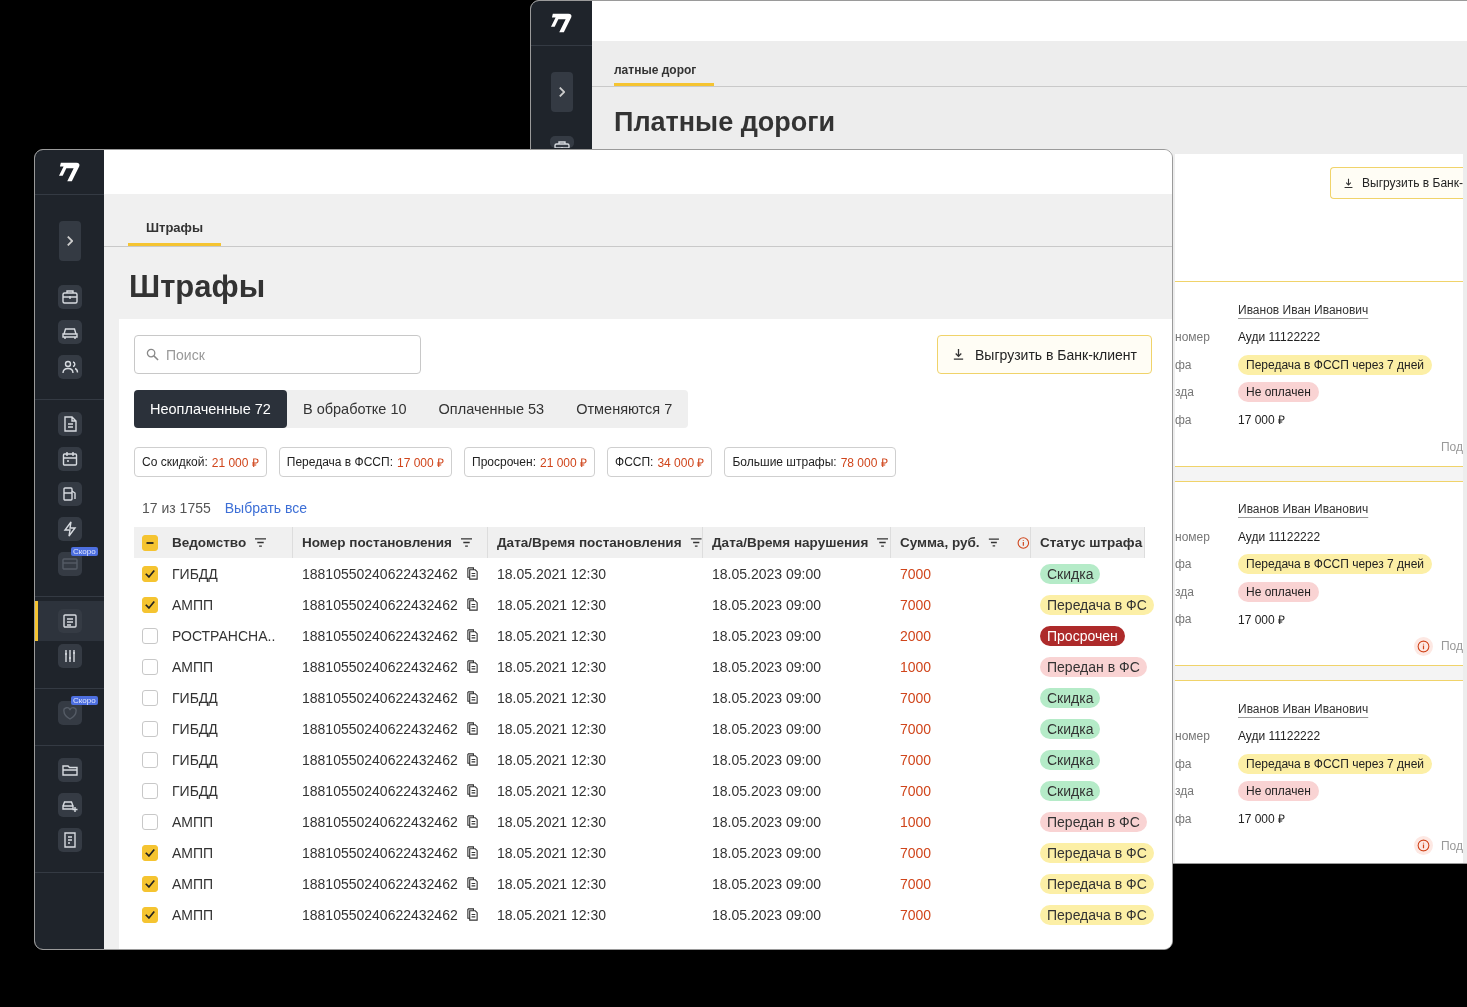 Image resolution: width=1467 pixels, height=1007 pixels. Describe the element at coordinates (69, 770) in the screenshot. I see `folder-icon` at that location.